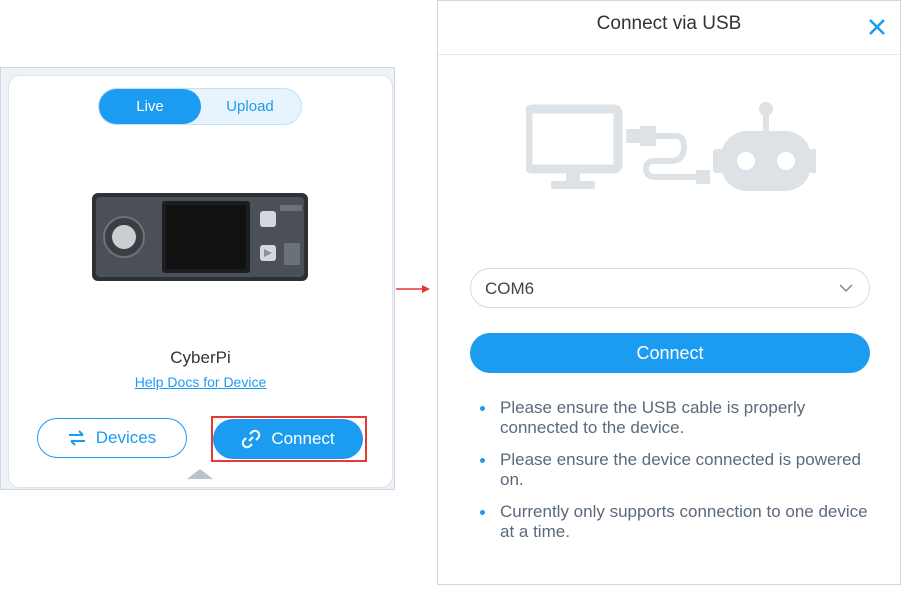 This screenshot has height=593, width=907. What do you see at coordinates (200, 474) in the screenshot?
I see `dropdown-pointer` at bounding box center [200, 474].